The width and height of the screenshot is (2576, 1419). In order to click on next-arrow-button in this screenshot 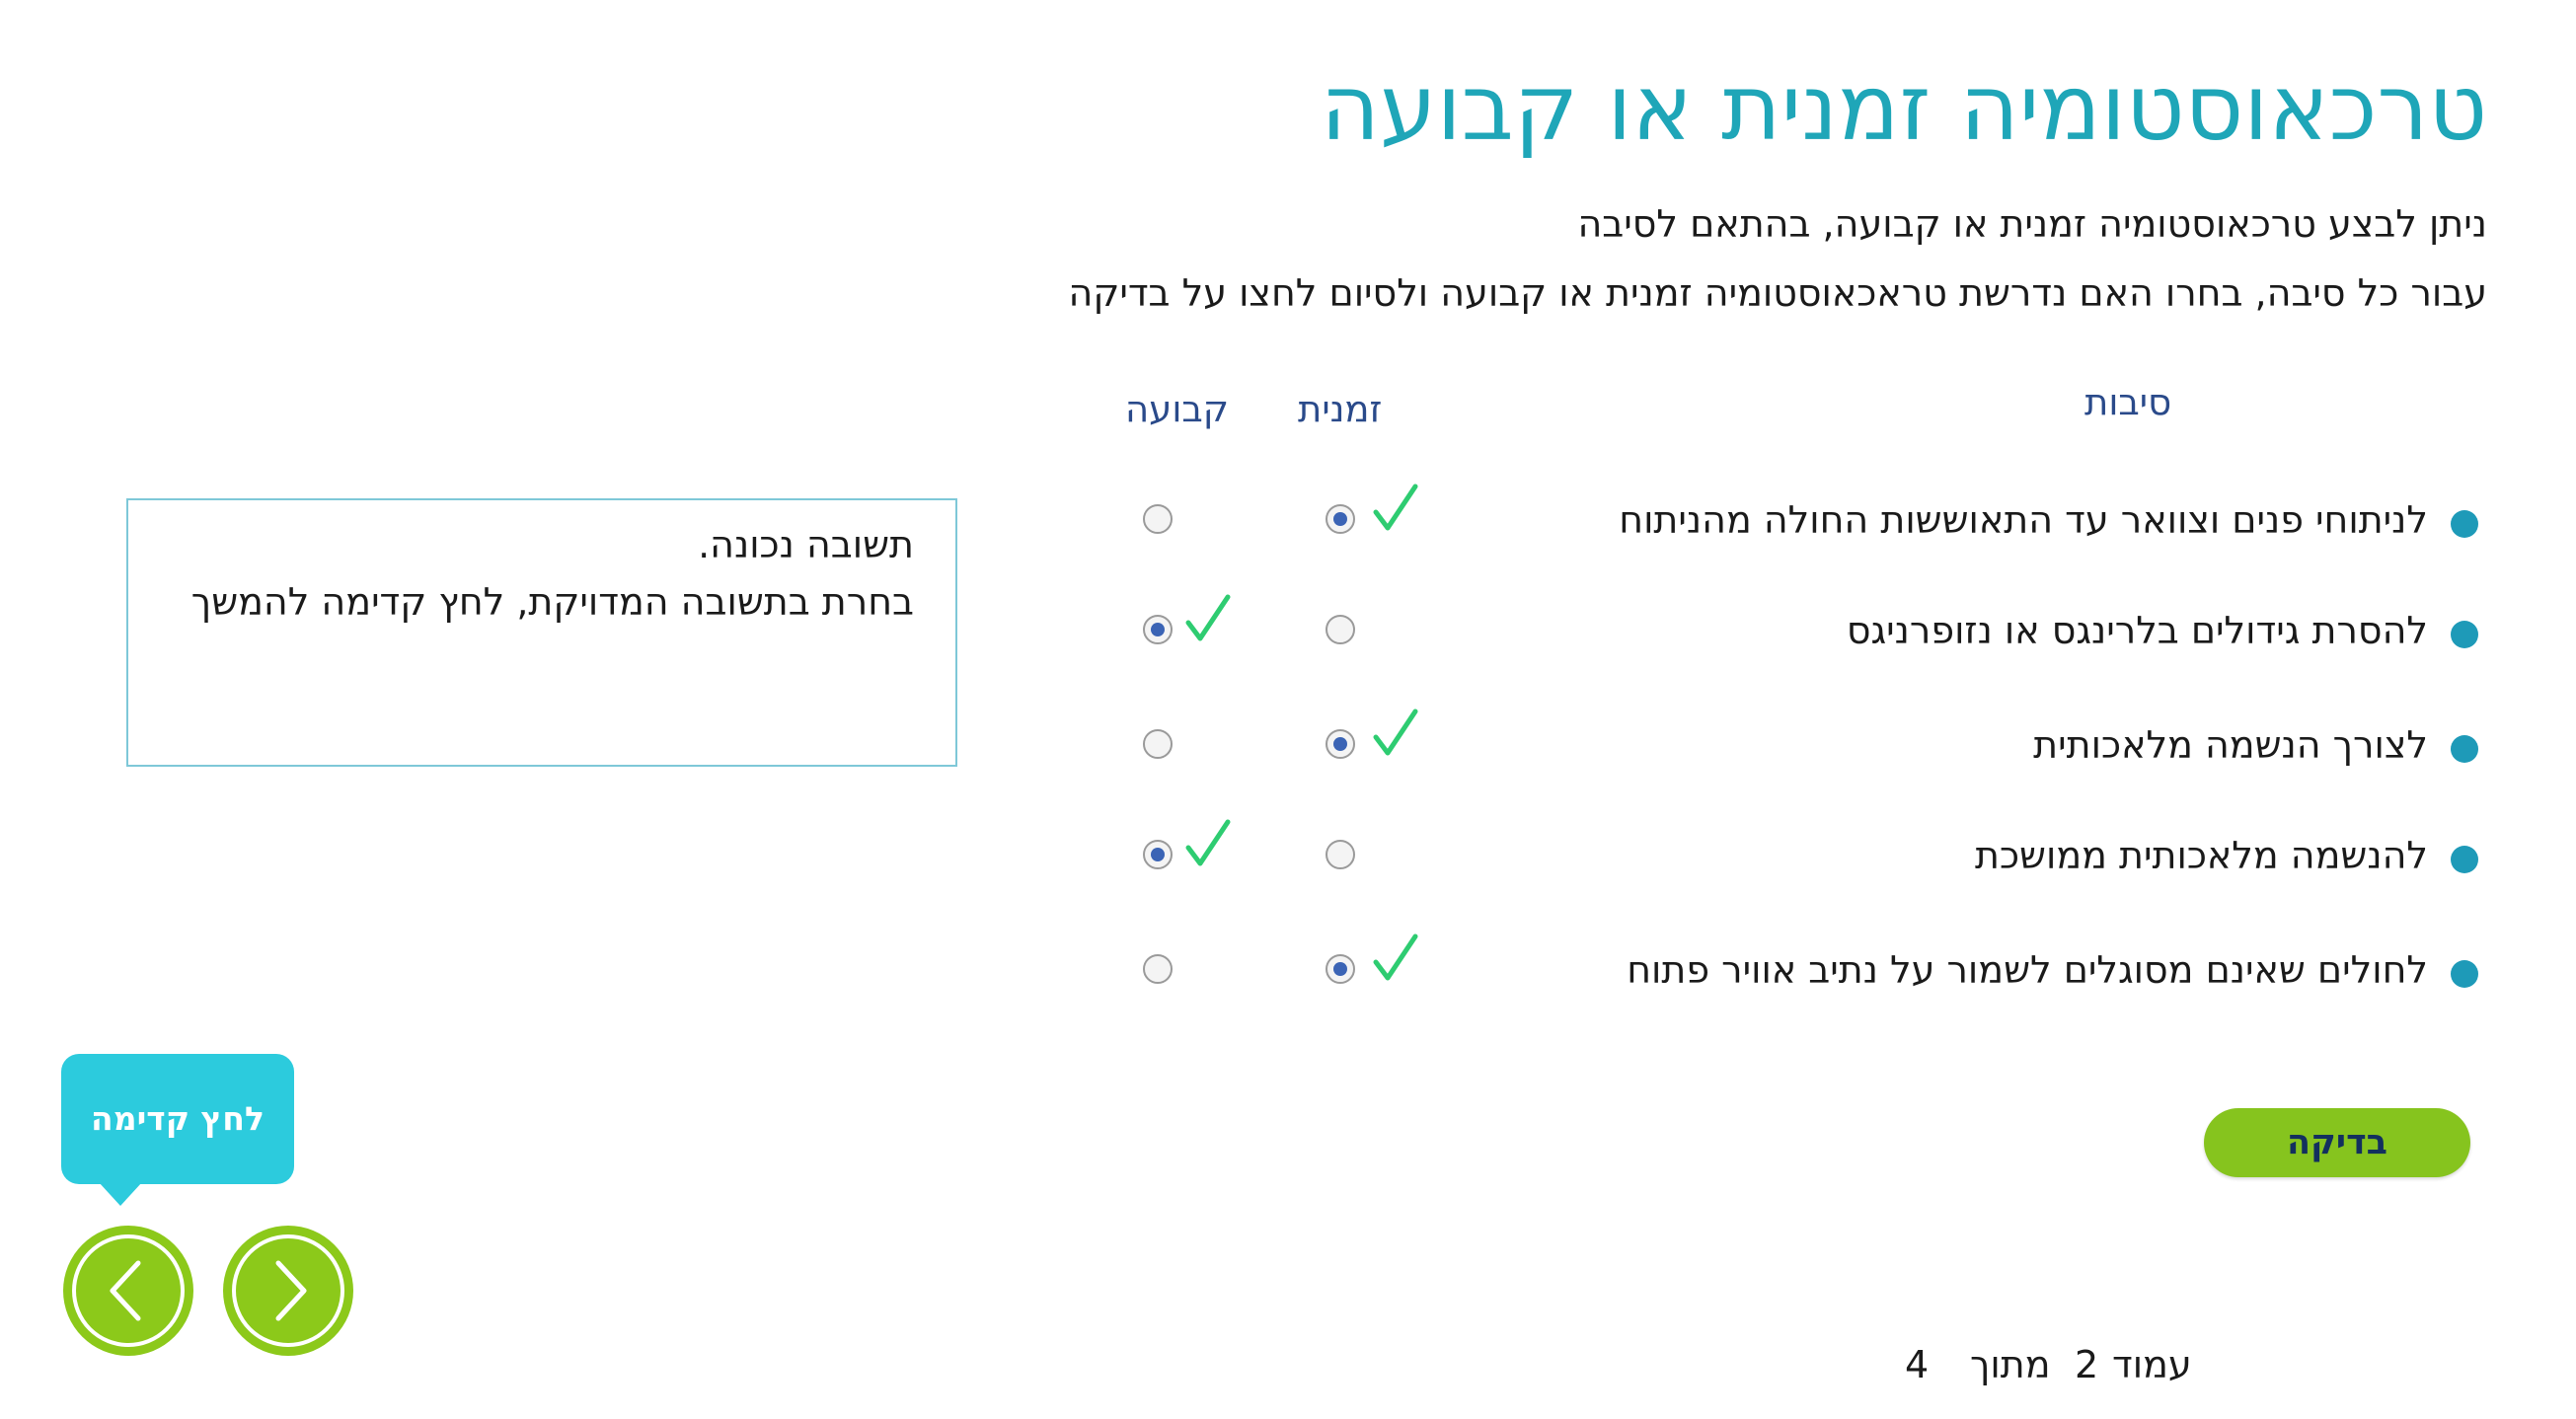, I will do `click(288, 1291)`.